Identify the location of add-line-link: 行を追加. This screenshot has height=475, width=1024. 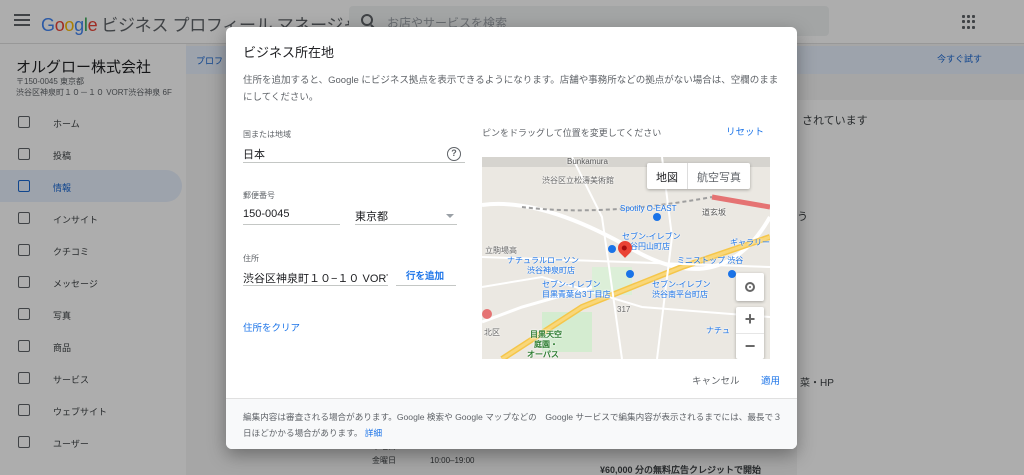
(425, 275).